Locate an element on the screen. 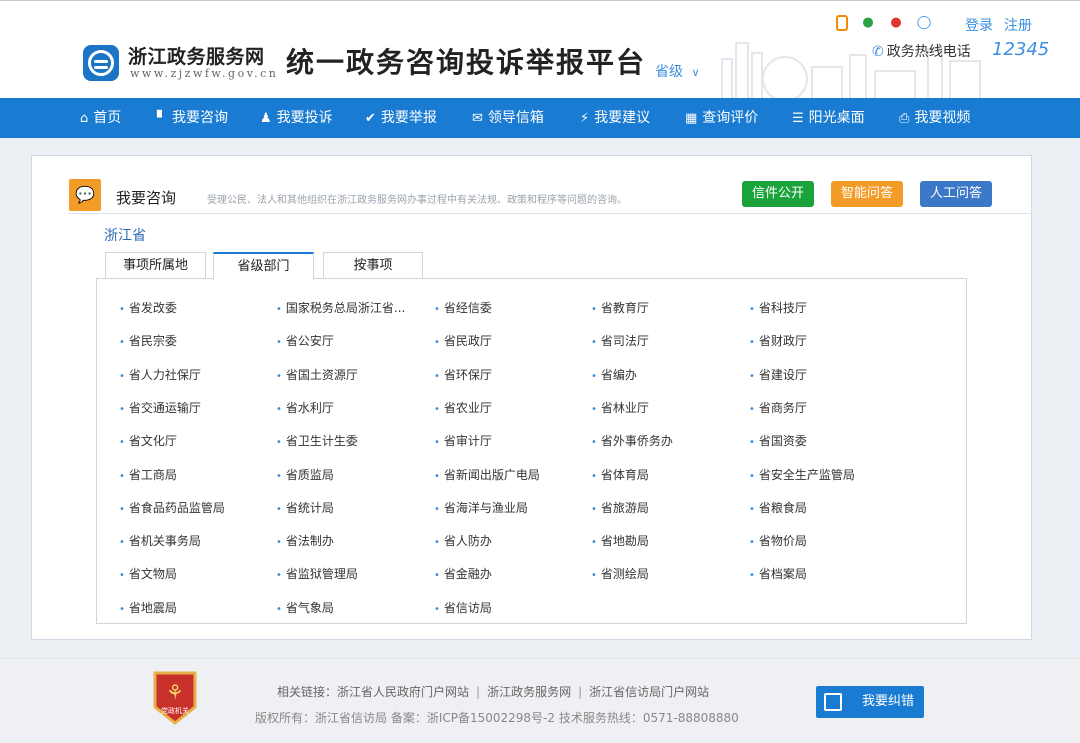 Image resolution: width=1080 pixels, height=743 pixels. department-label: 省机关事务局 is located at coordinates (164, 541).